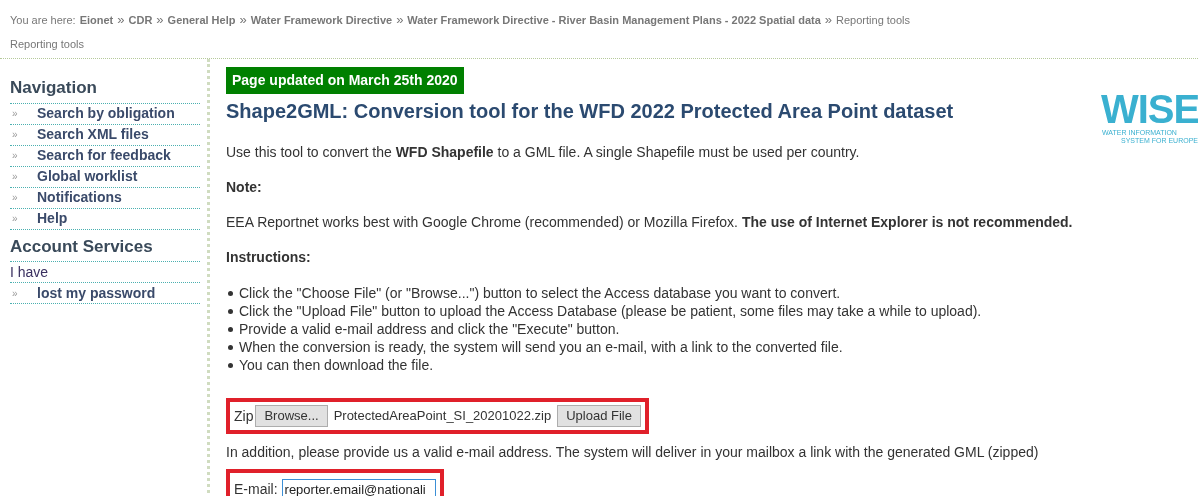  What do you see at coordinates (79, 197) in the screenshot?
I see `sidebar-link: Notifications` at bounding box center [79, 197].